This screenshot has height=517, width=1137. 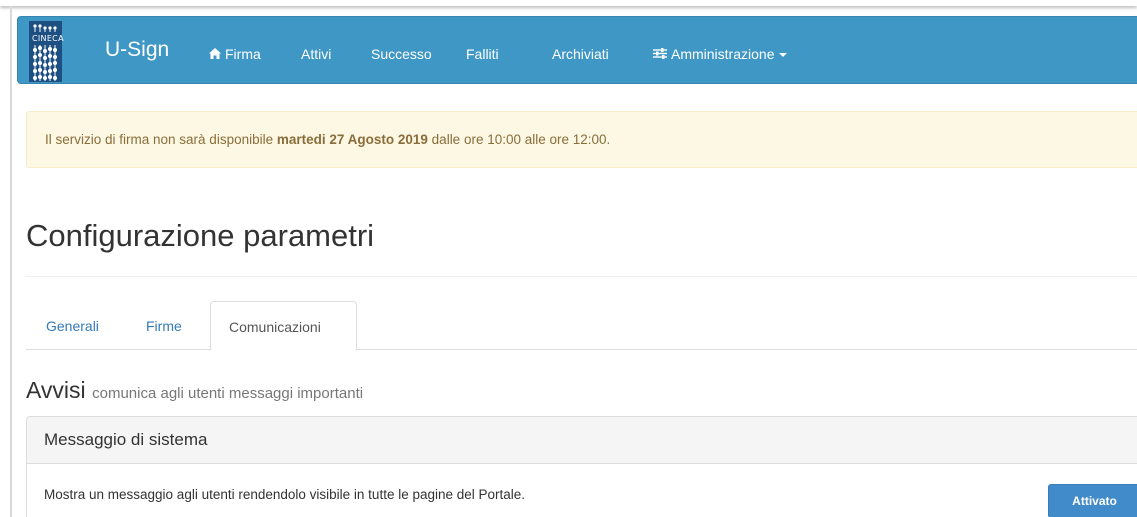 I want to click on logo-mark: CINECA, so click(x=46, y=51).